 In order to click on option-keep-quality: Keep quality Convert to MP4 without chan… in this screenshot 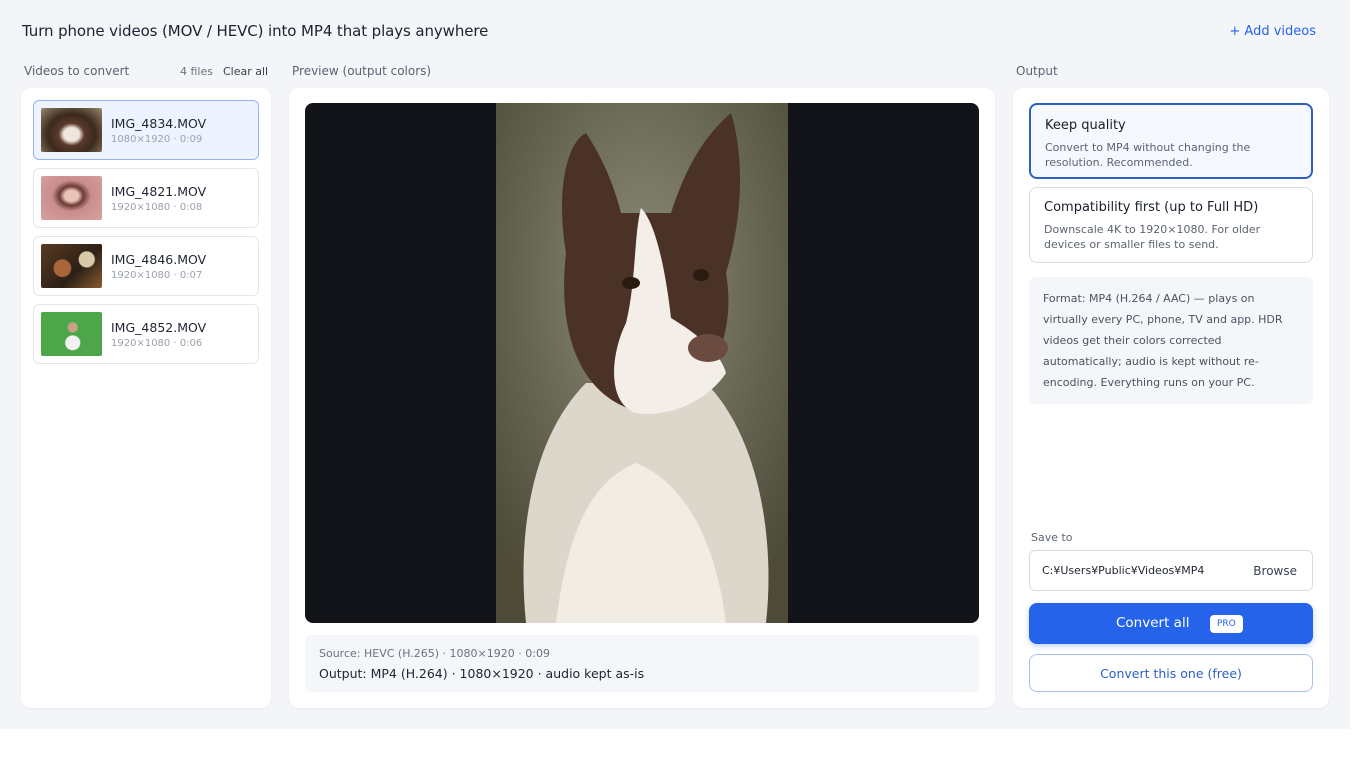, I will do `click(1171, 141)`.